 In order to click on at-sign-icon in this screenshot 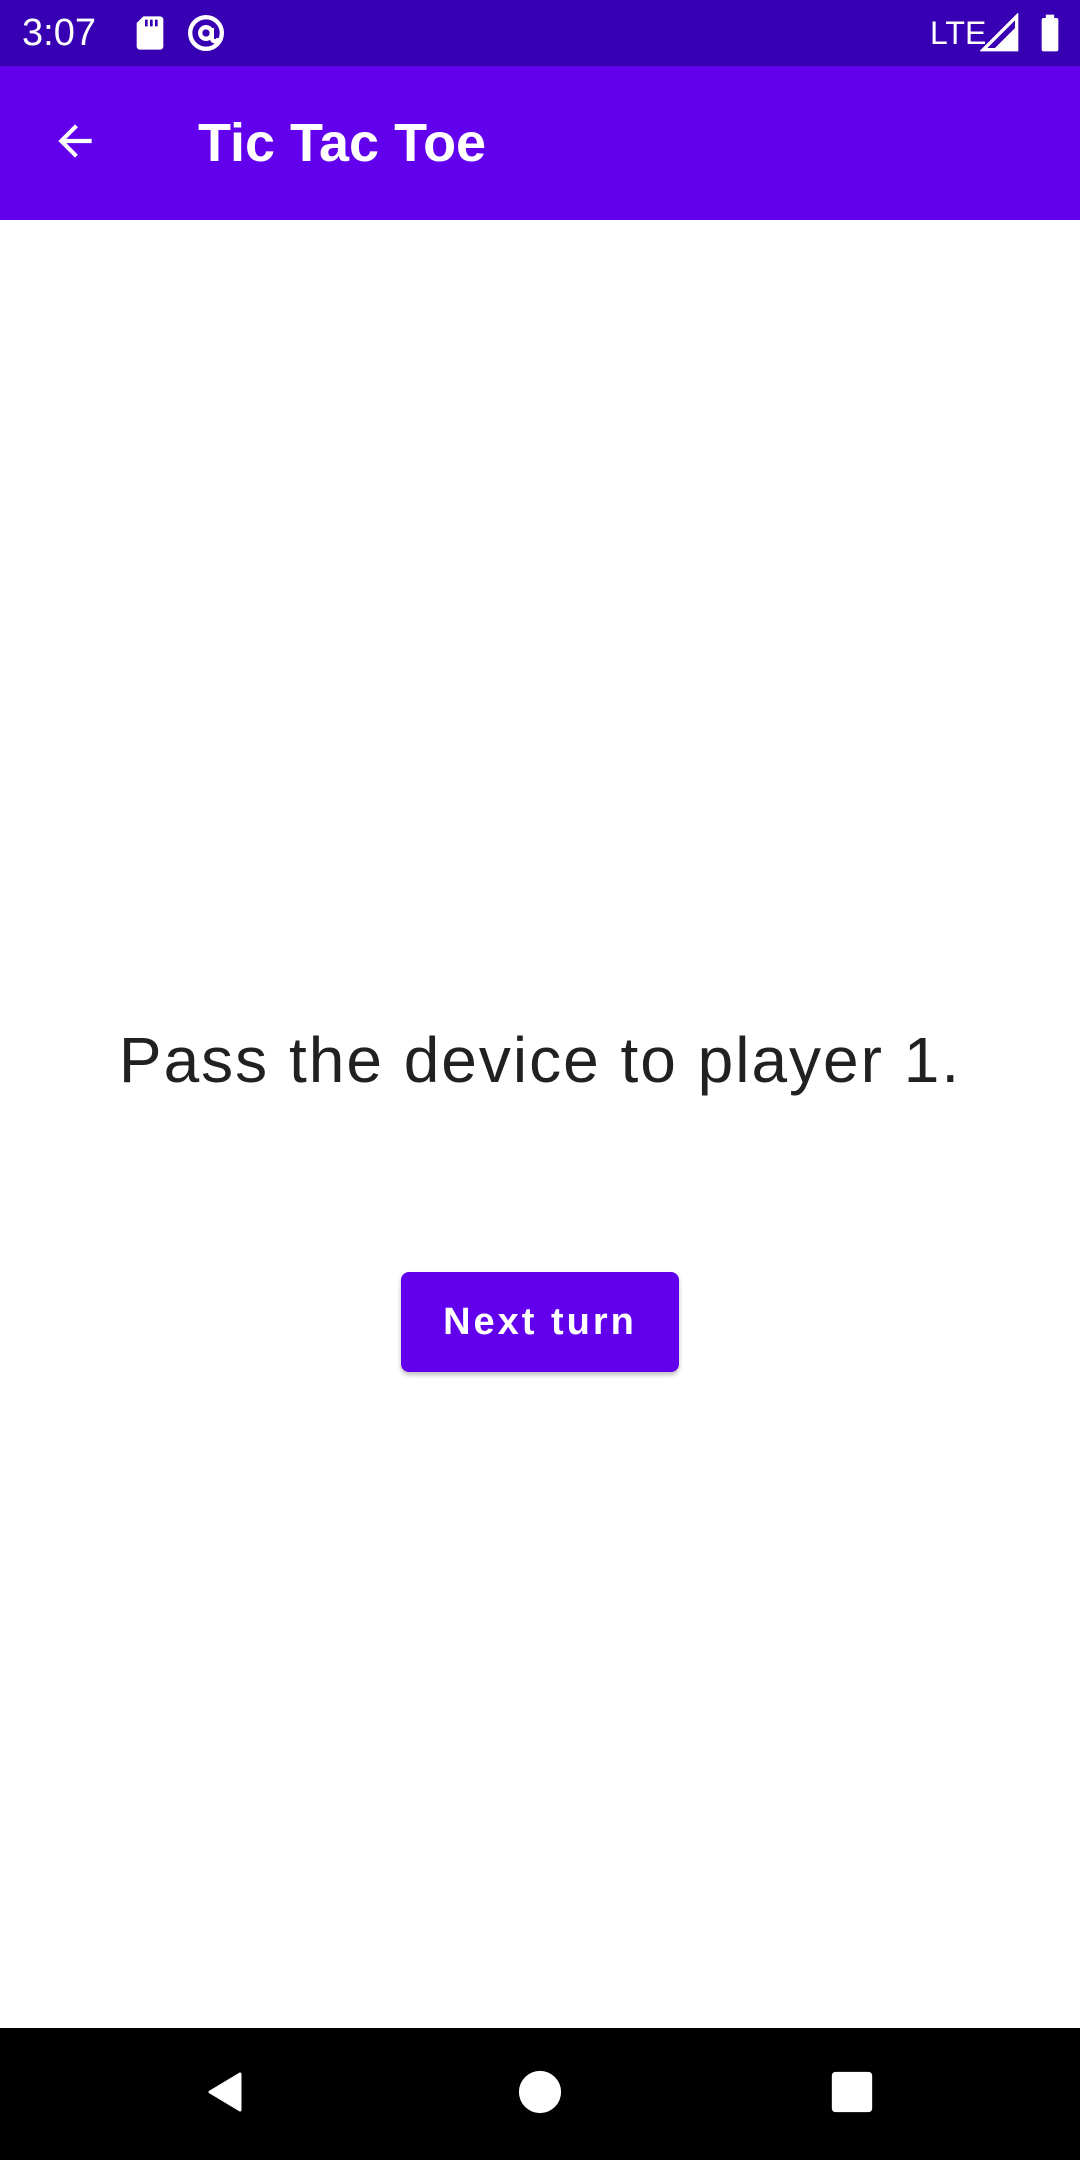, I will do `click(206, 33)`.